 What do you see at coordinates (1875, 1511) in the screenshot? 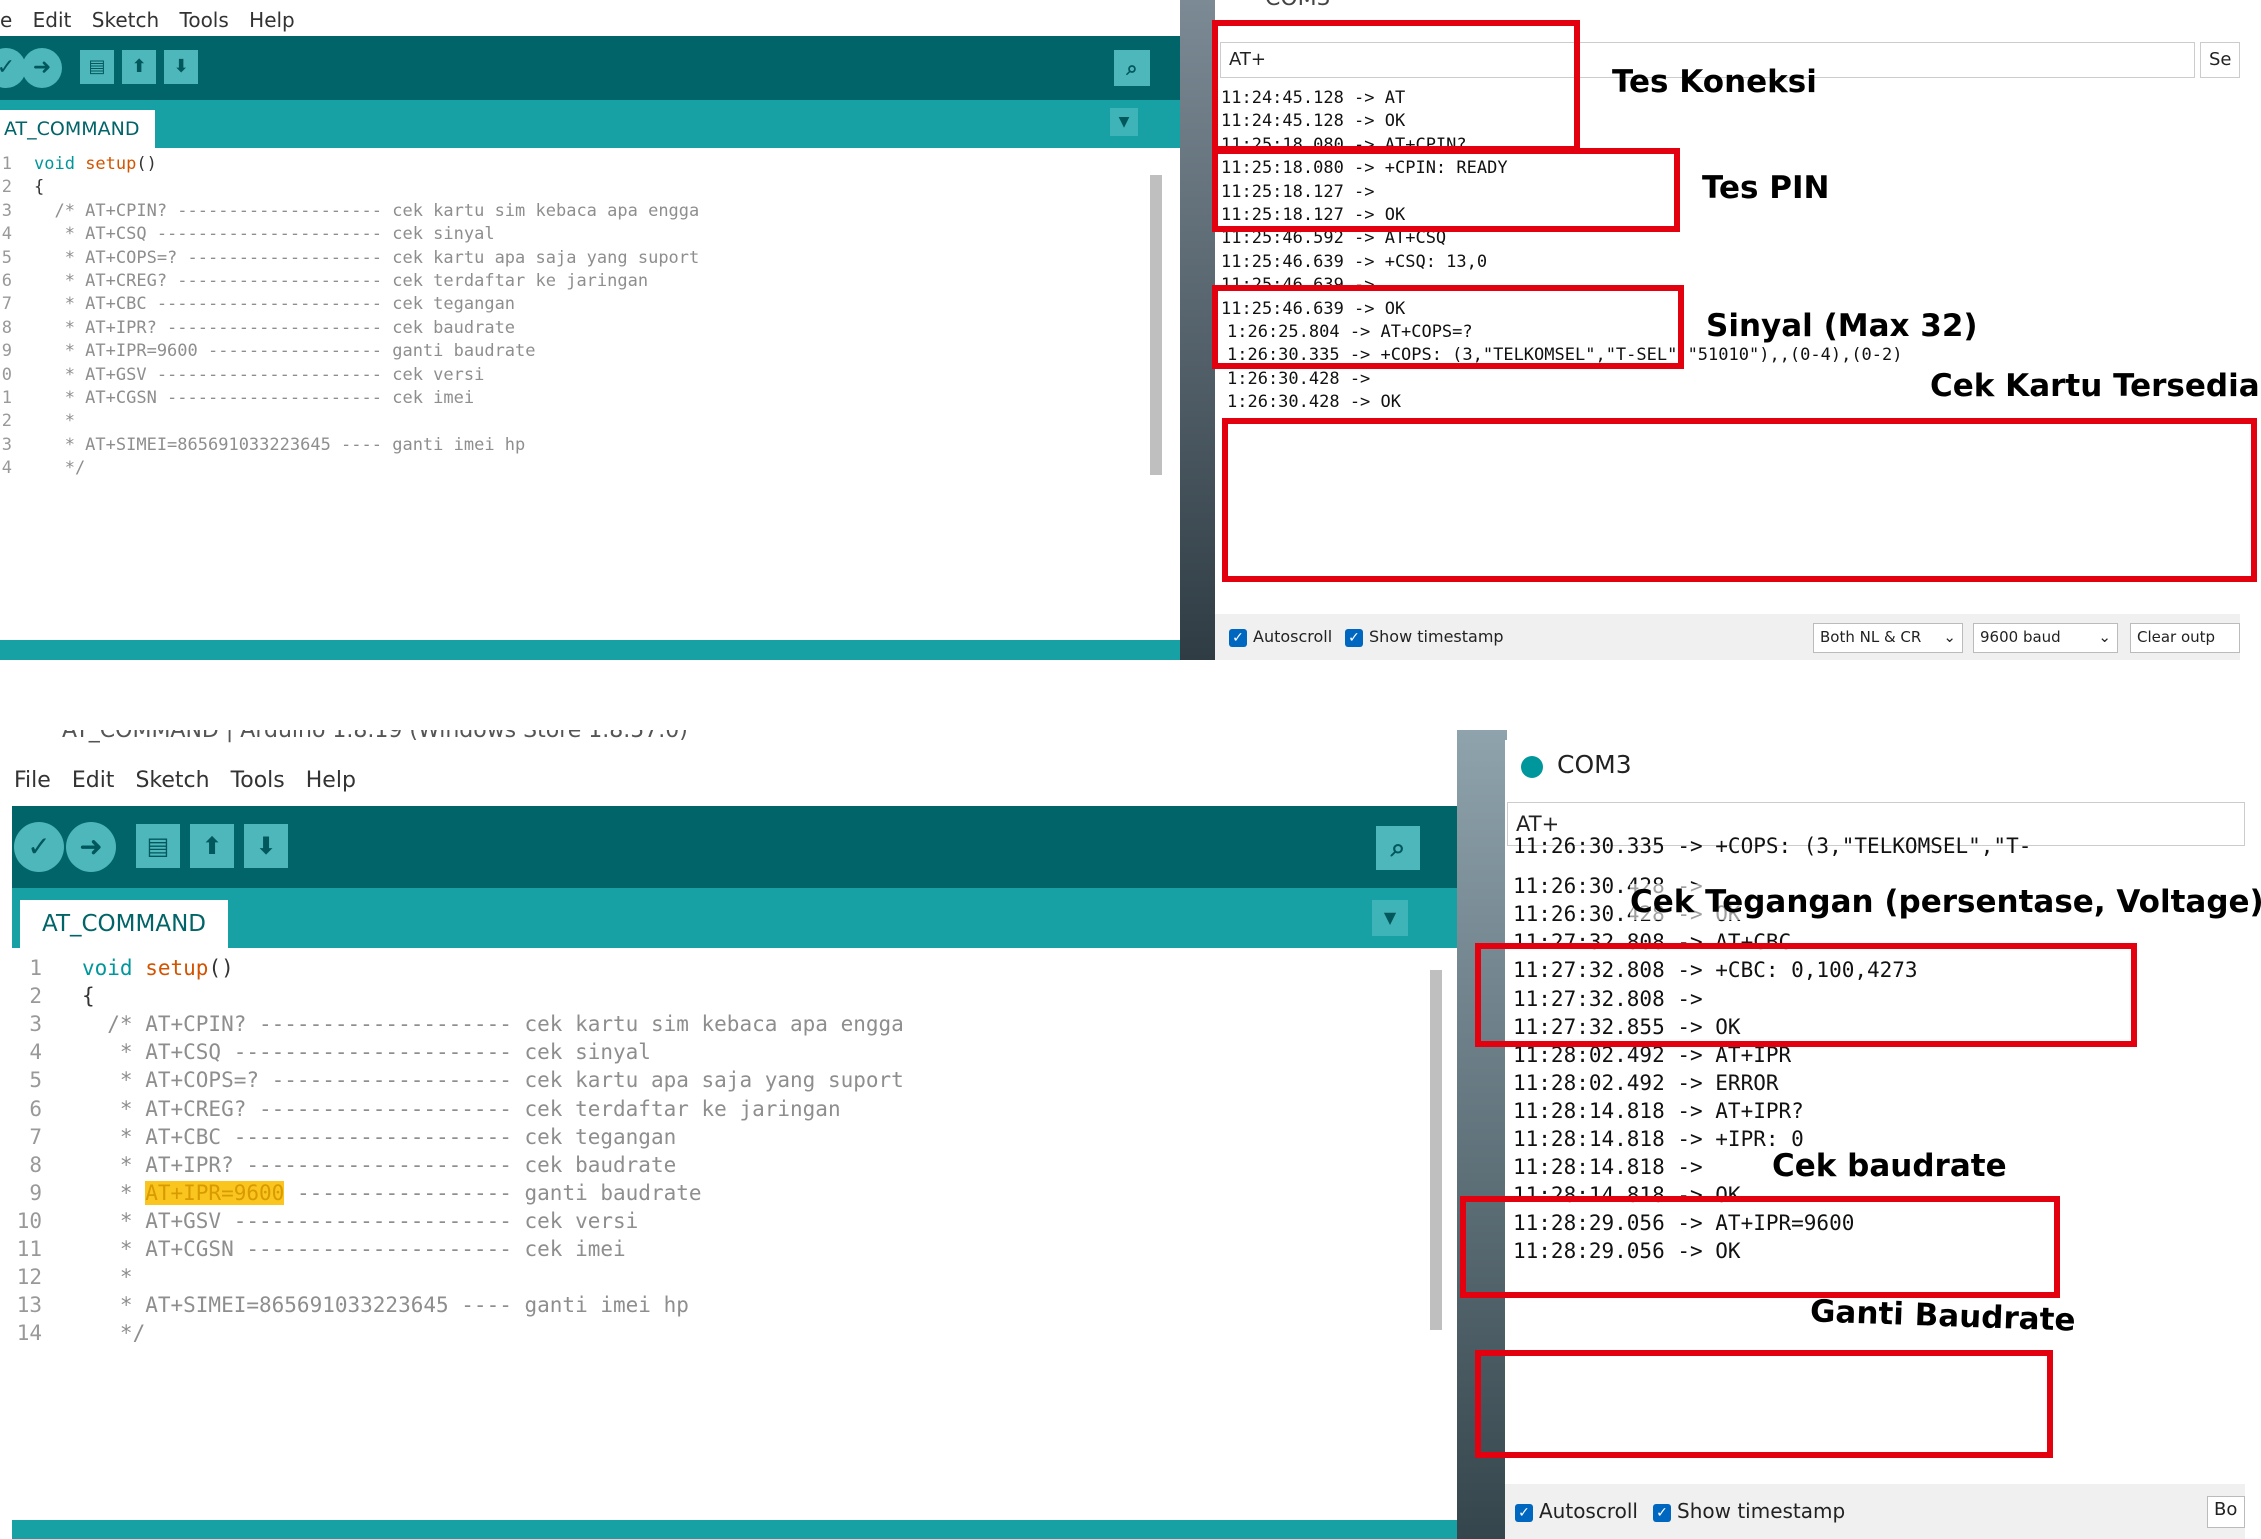
I see `bottom-serial-statusbar: ✓ Autoscroll ✓ Show timestamp Bo` at bounding box center [1875, 1511].